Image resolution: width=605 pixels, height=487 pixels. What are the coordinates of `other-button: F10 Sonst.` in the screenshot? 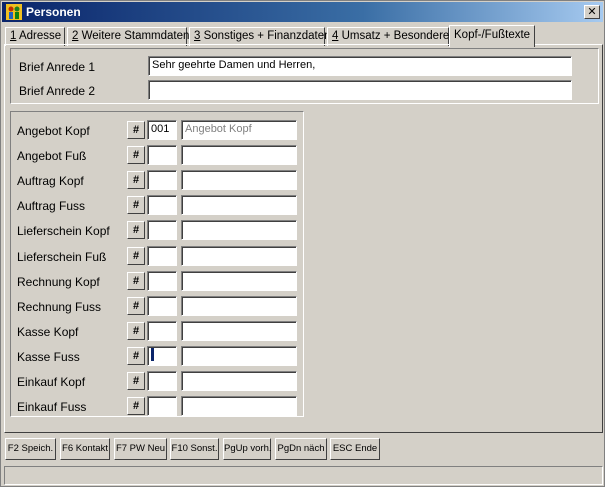 It's located at (194, 449).